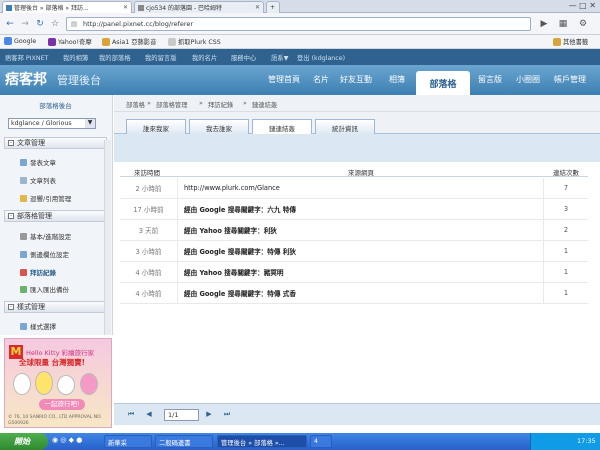 This screenshot has width=600, height=450. I want to click on tab-who-visited: 誰來我家, so click(156, 126).